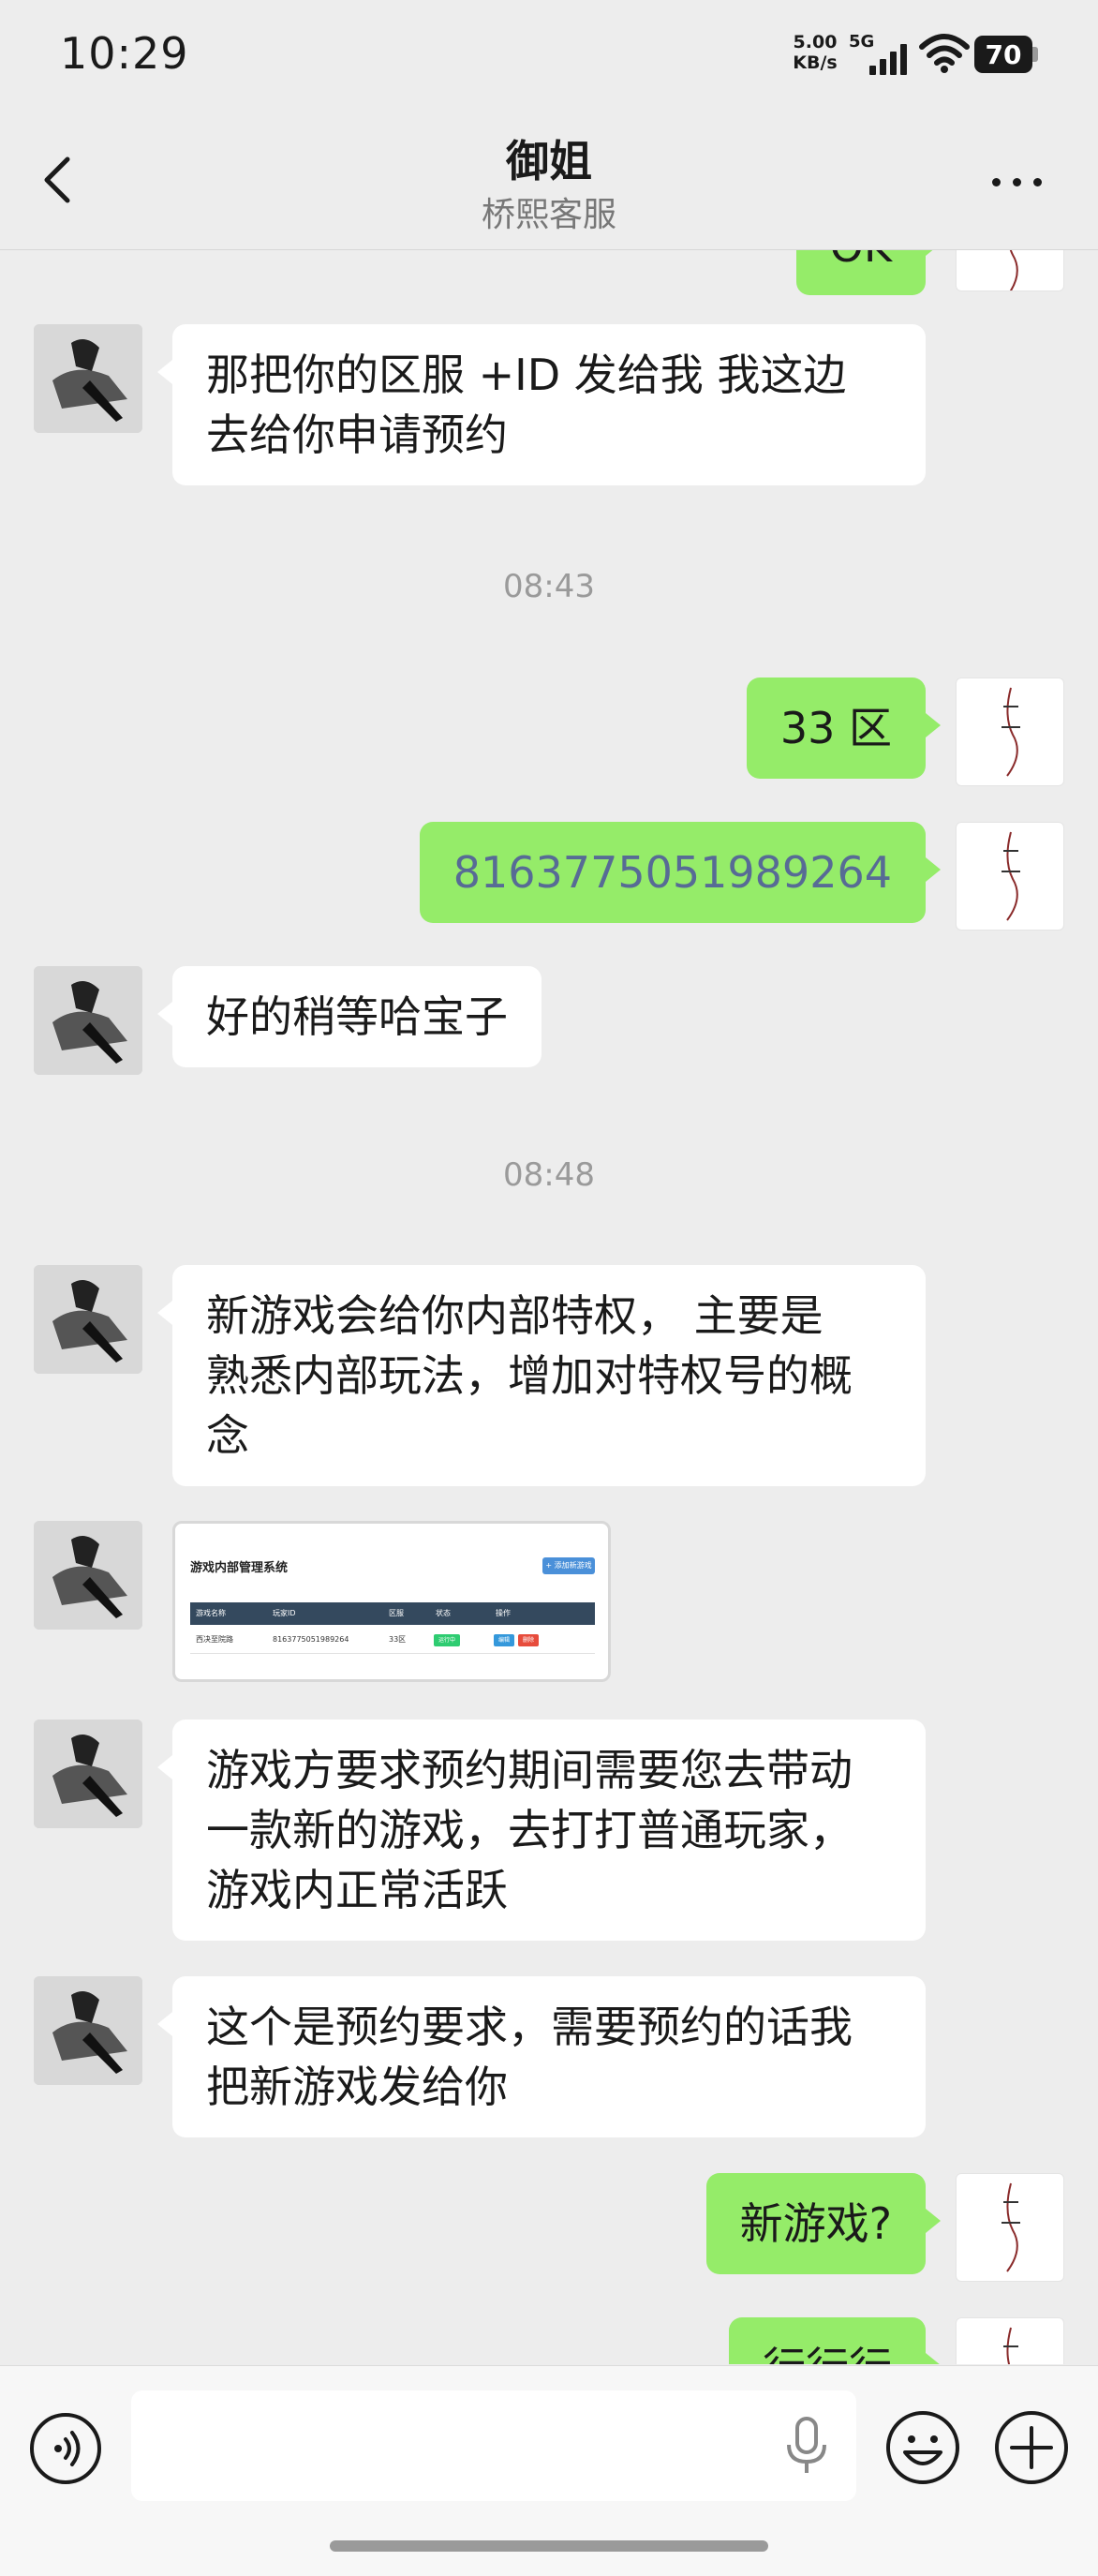 Image resolution: width=1098 pixels, height=2576 pixels. Describe the element at coordinates (504, 1640) in the screenshot. I see `image-edit-tag: 编辑` at that location.